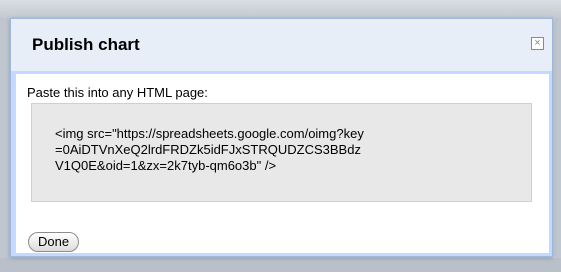 This screenshot has height=272, width=561. I want to click on background-app-right, so click(558, 138).